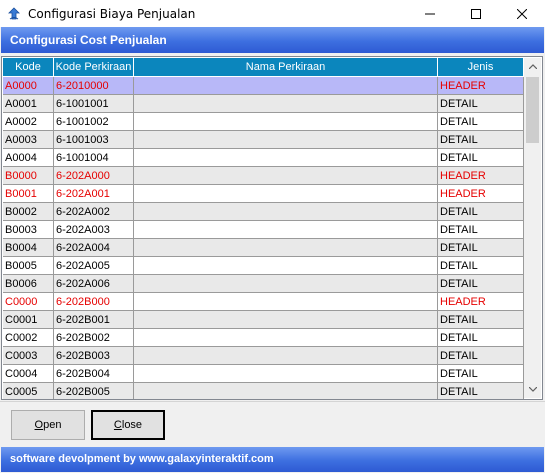 The width and height of the screenshot is (545, 473). Describe the element at coordinates (28, 356) in the screenshot. I see `cell-kode: C0003` at that location.